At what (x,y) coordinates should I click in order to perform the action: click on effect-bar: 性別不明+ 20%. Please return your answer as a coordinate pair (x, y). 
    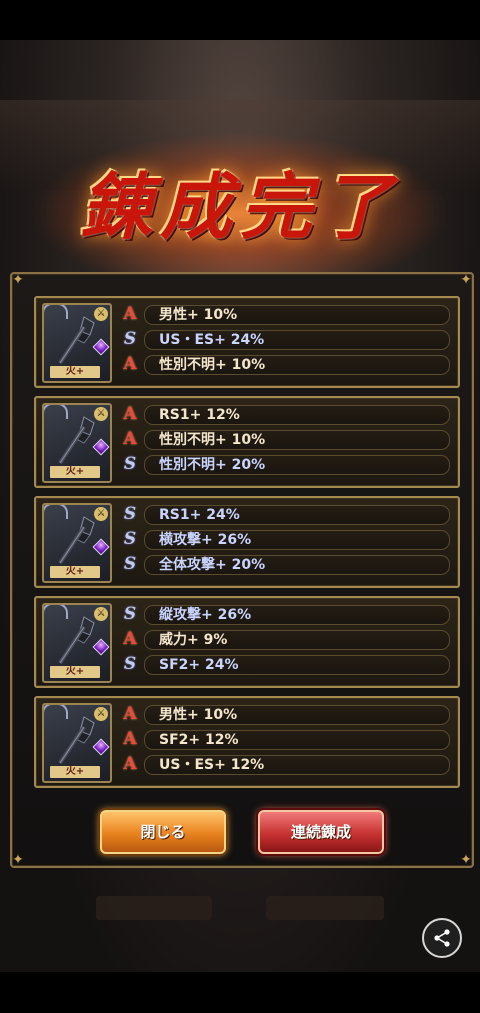
    Looking at the image, I should click on (297, 465).